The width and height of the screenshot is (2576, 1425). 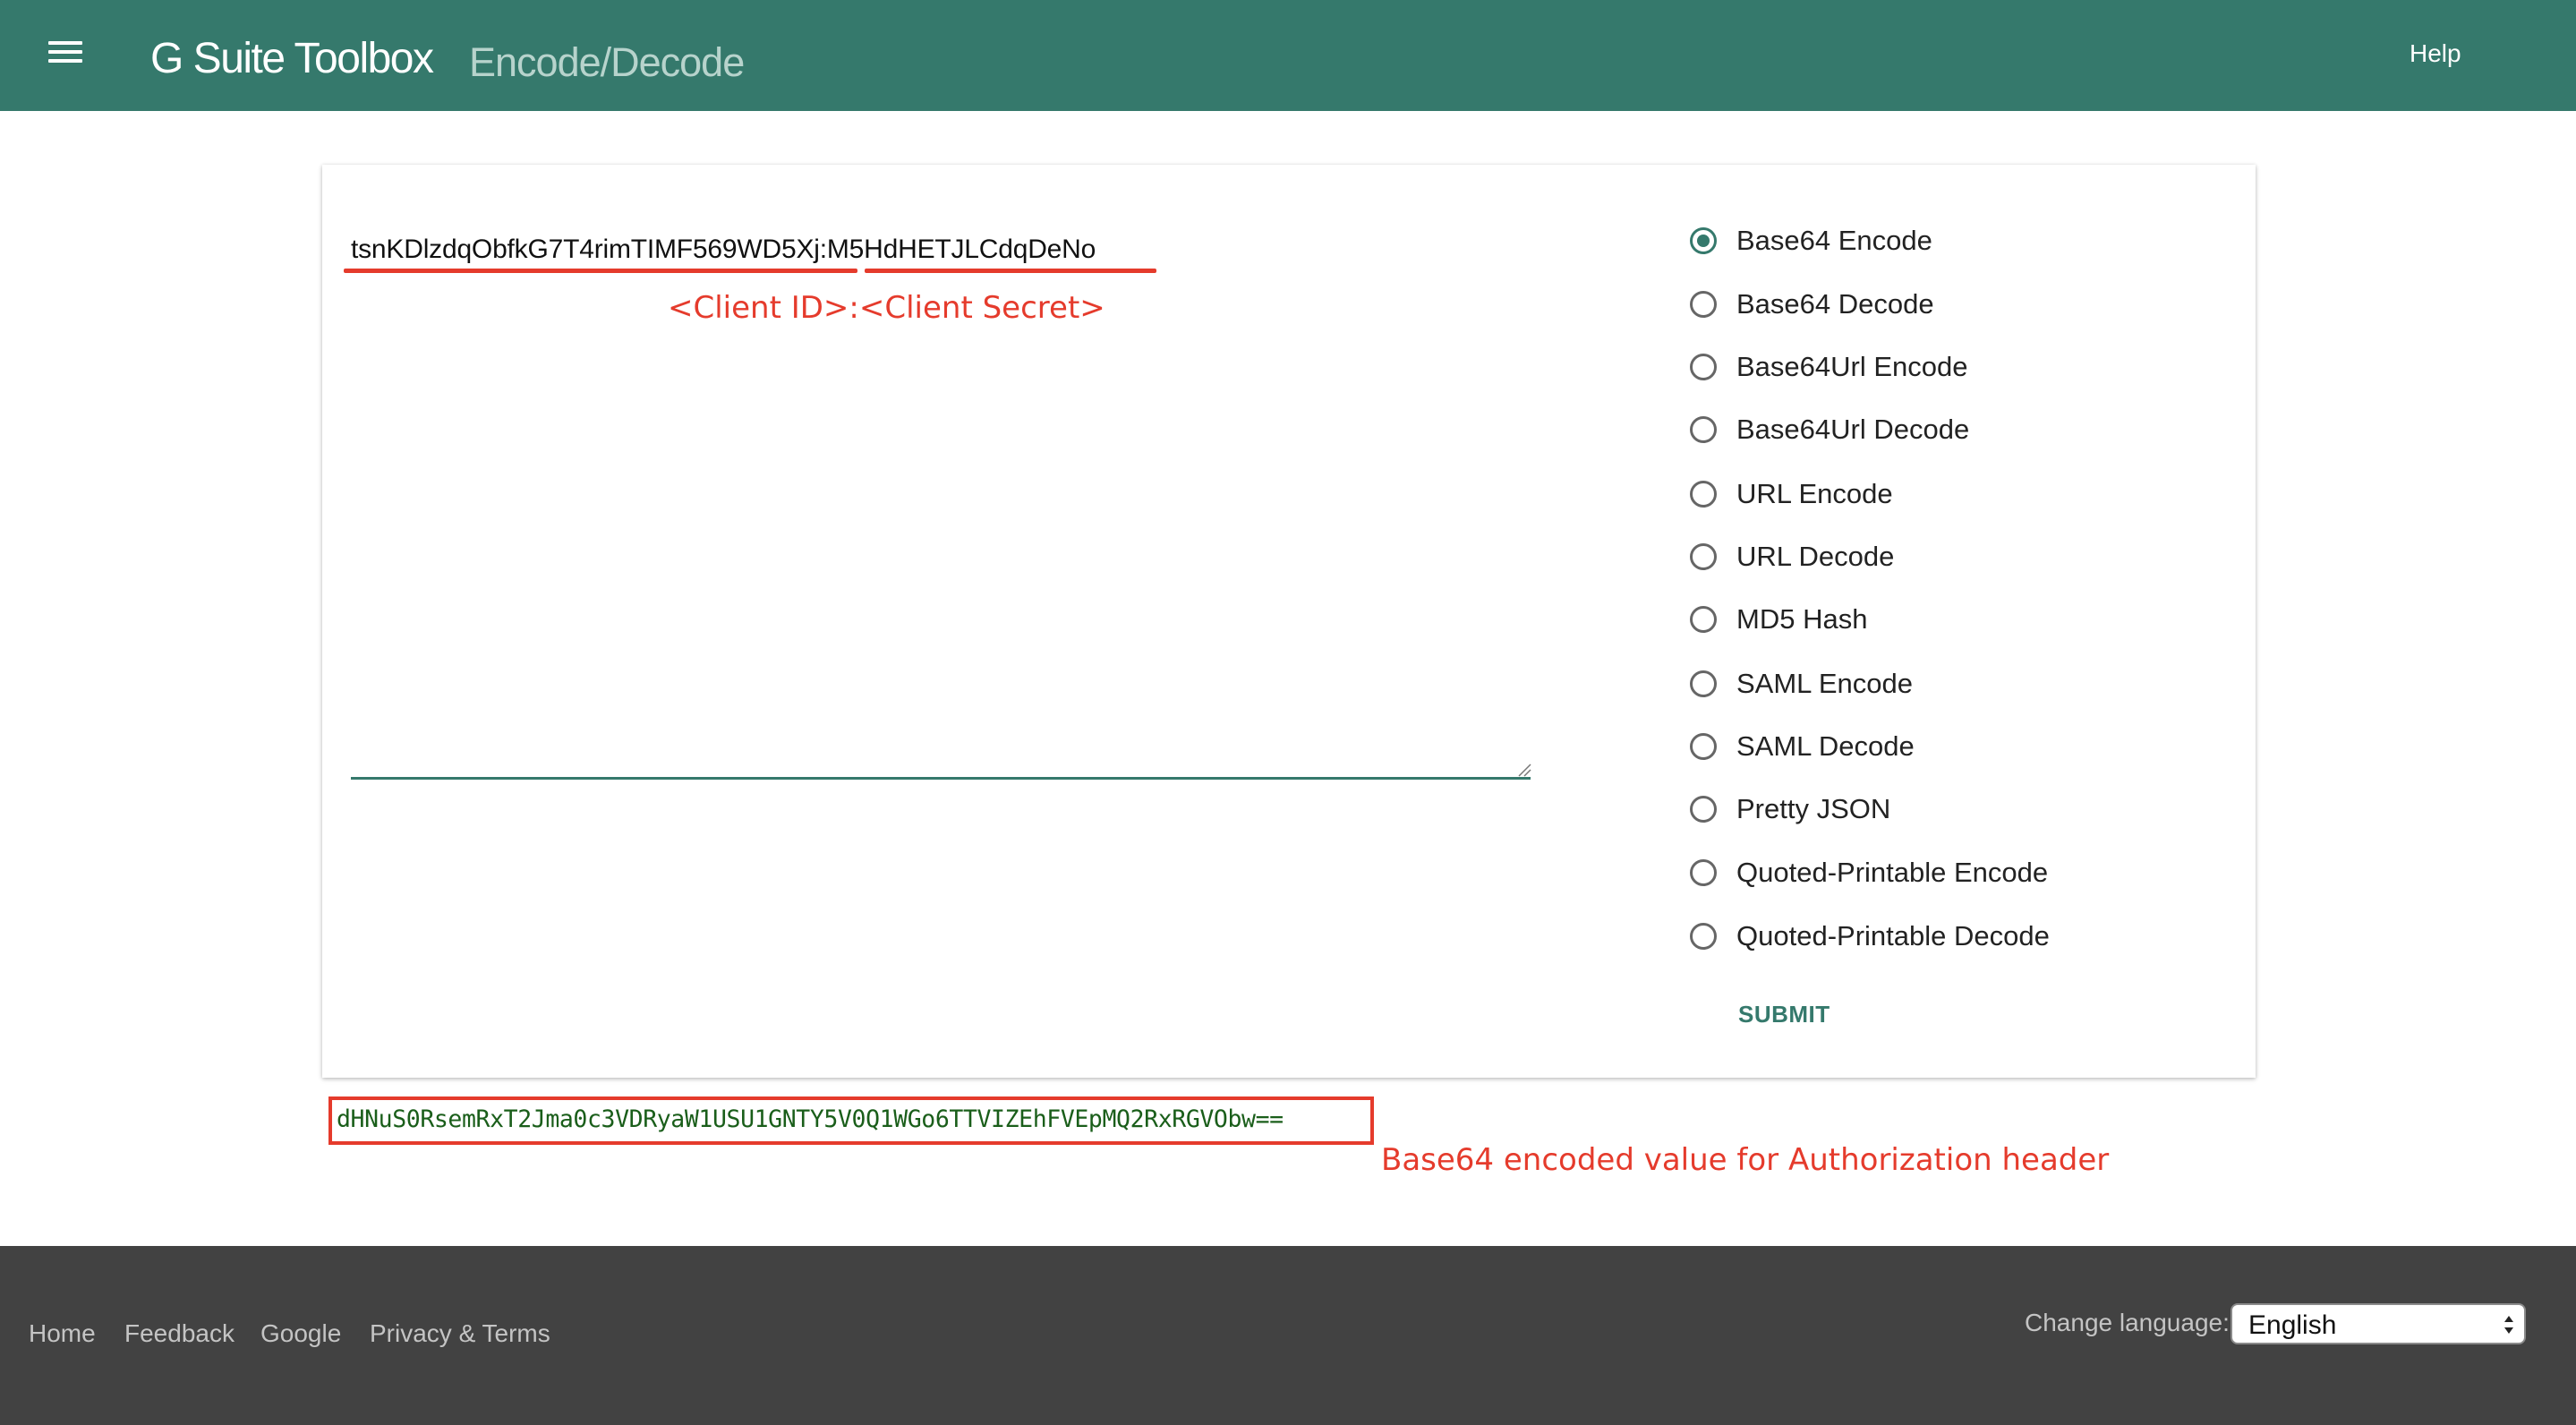 What do you see at coordinates (179, 1333) in the screenshot?
I see `footer-link-feedback: Feedback` at bounding box center [179, 1333].